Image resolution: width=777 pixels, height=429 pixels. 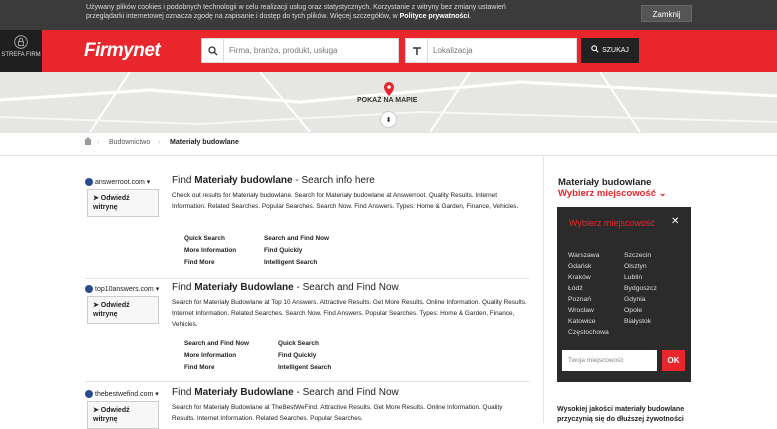 What do you see at coordinates (491, 50) in the screenshot?
I see `location-input: Lokalizacja` at bounding box center [491, 50].